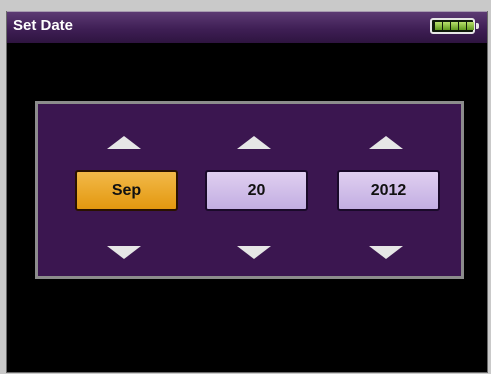  What do you see at coordinates (386, 142) in the screenshot?
I see `year-up-chevron-up-icon` at bounding box center [386, 142].